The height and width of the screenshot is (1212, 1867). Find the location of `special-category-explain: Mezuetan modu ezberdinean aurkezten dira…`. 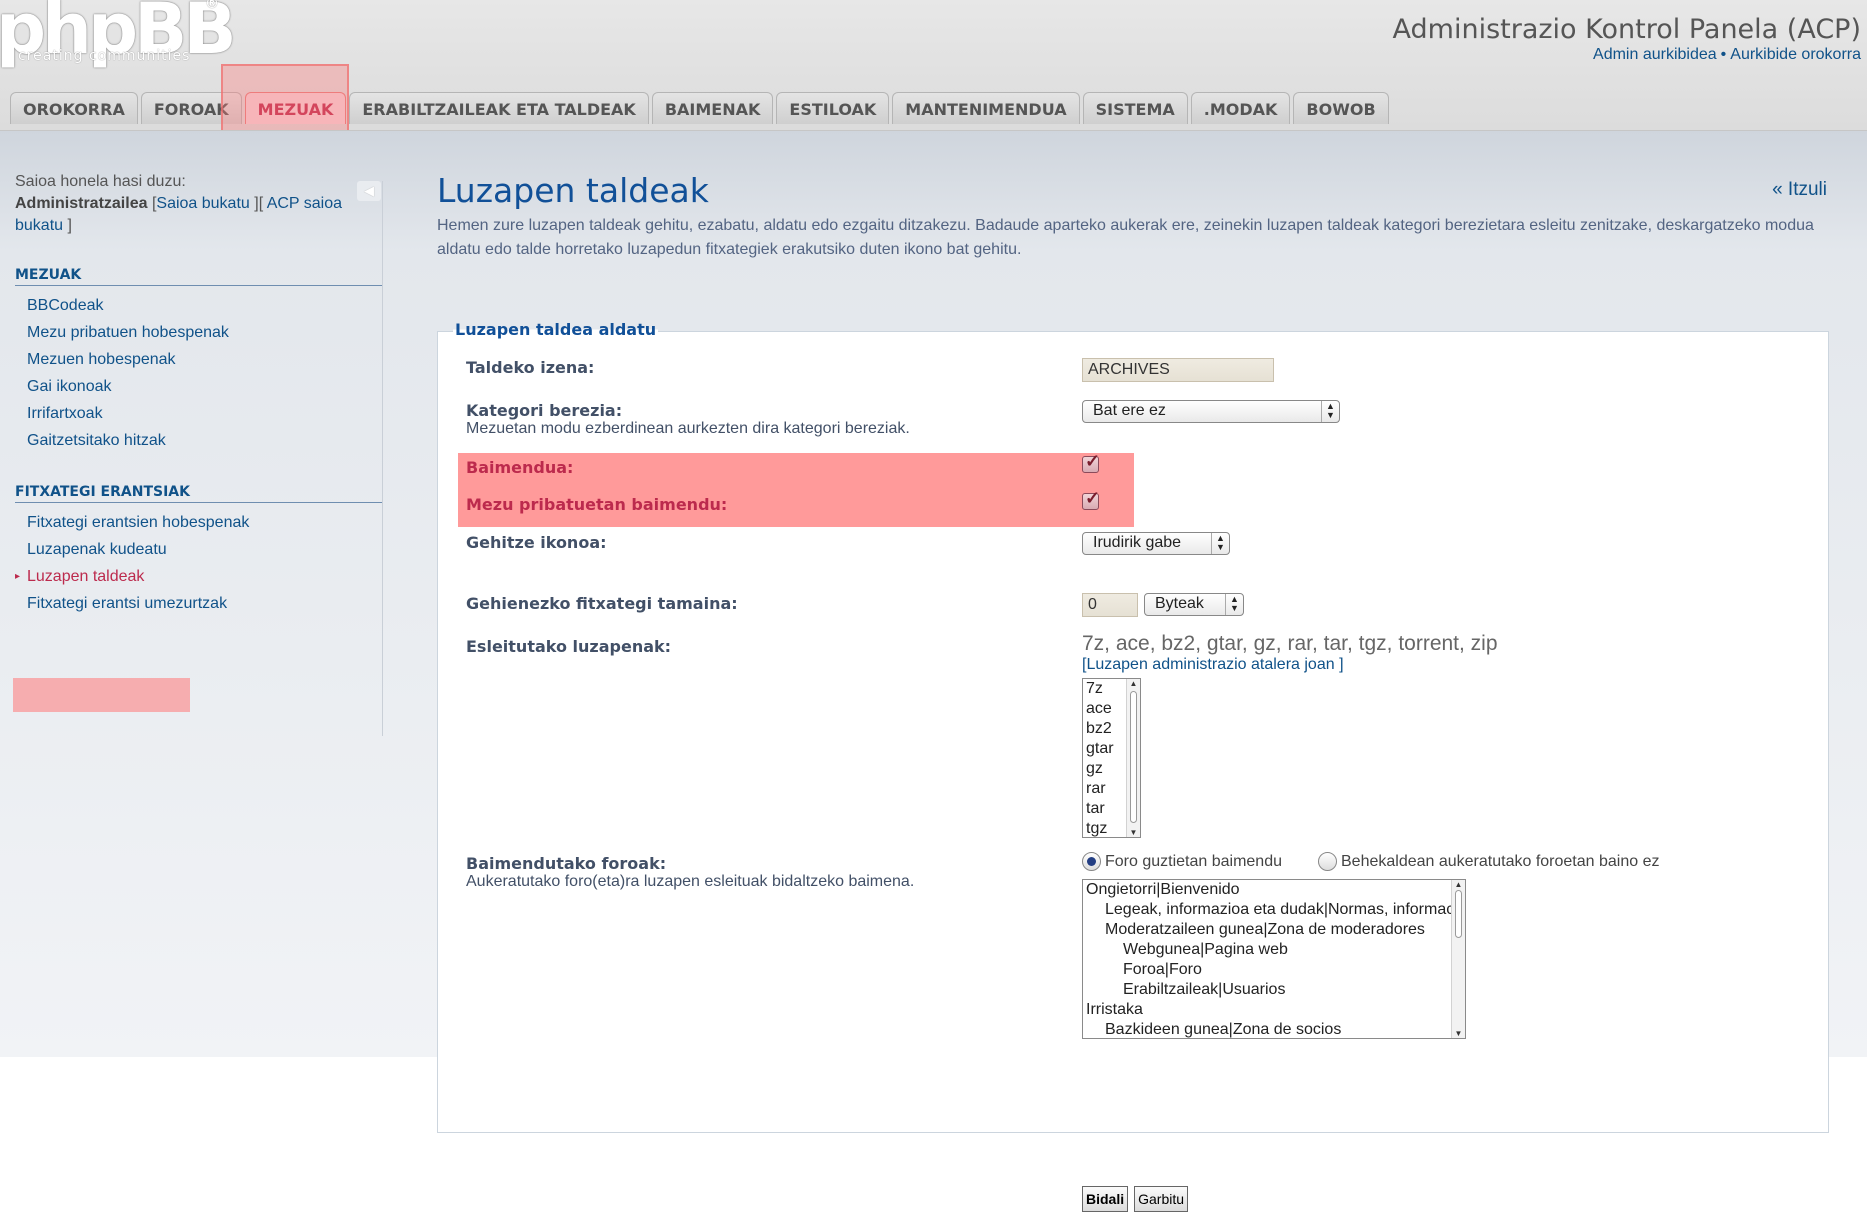

special-category-explain: Mezuetan modu ezberdinean aurkezten dira… is located at coordinates (688, 428).